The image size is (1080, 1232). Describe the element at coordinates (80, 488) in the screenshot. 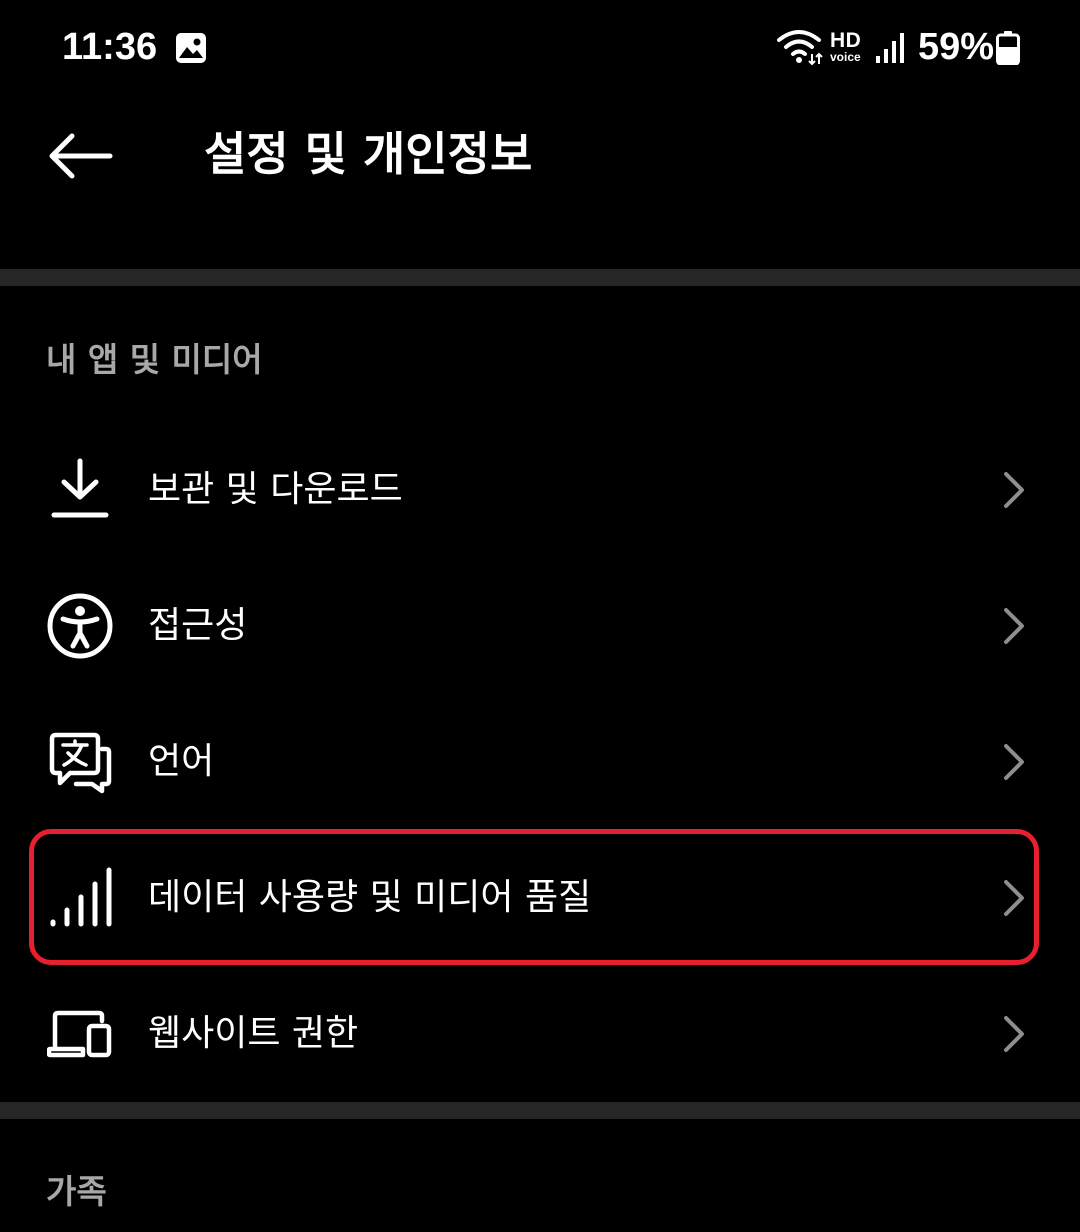

I see `download-icon` at that location.